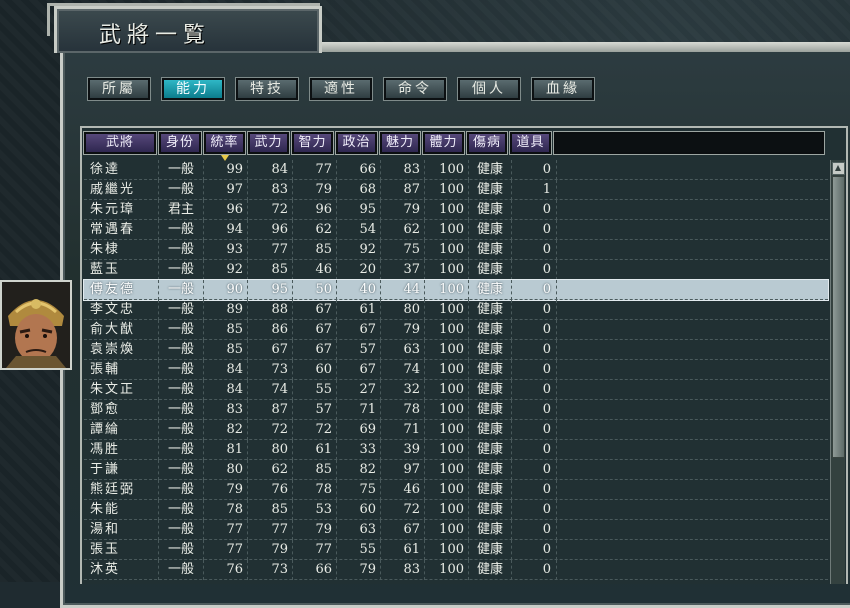 The width and height of the screenshot is (850, 608). I want to click on table-row: 沐英 一般 76 73 66 79 83 100 健康 0, so click(456, 570).